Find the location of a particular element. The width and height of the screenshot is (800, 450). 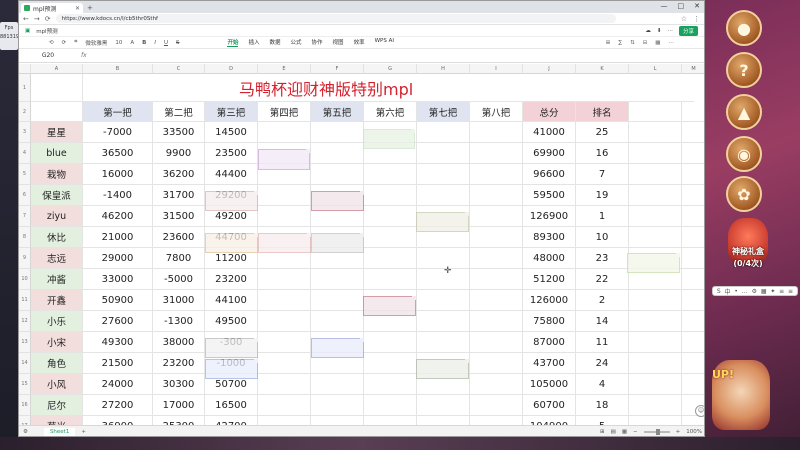

float-toolbar-icon: S is located at coordinates (719, 291).